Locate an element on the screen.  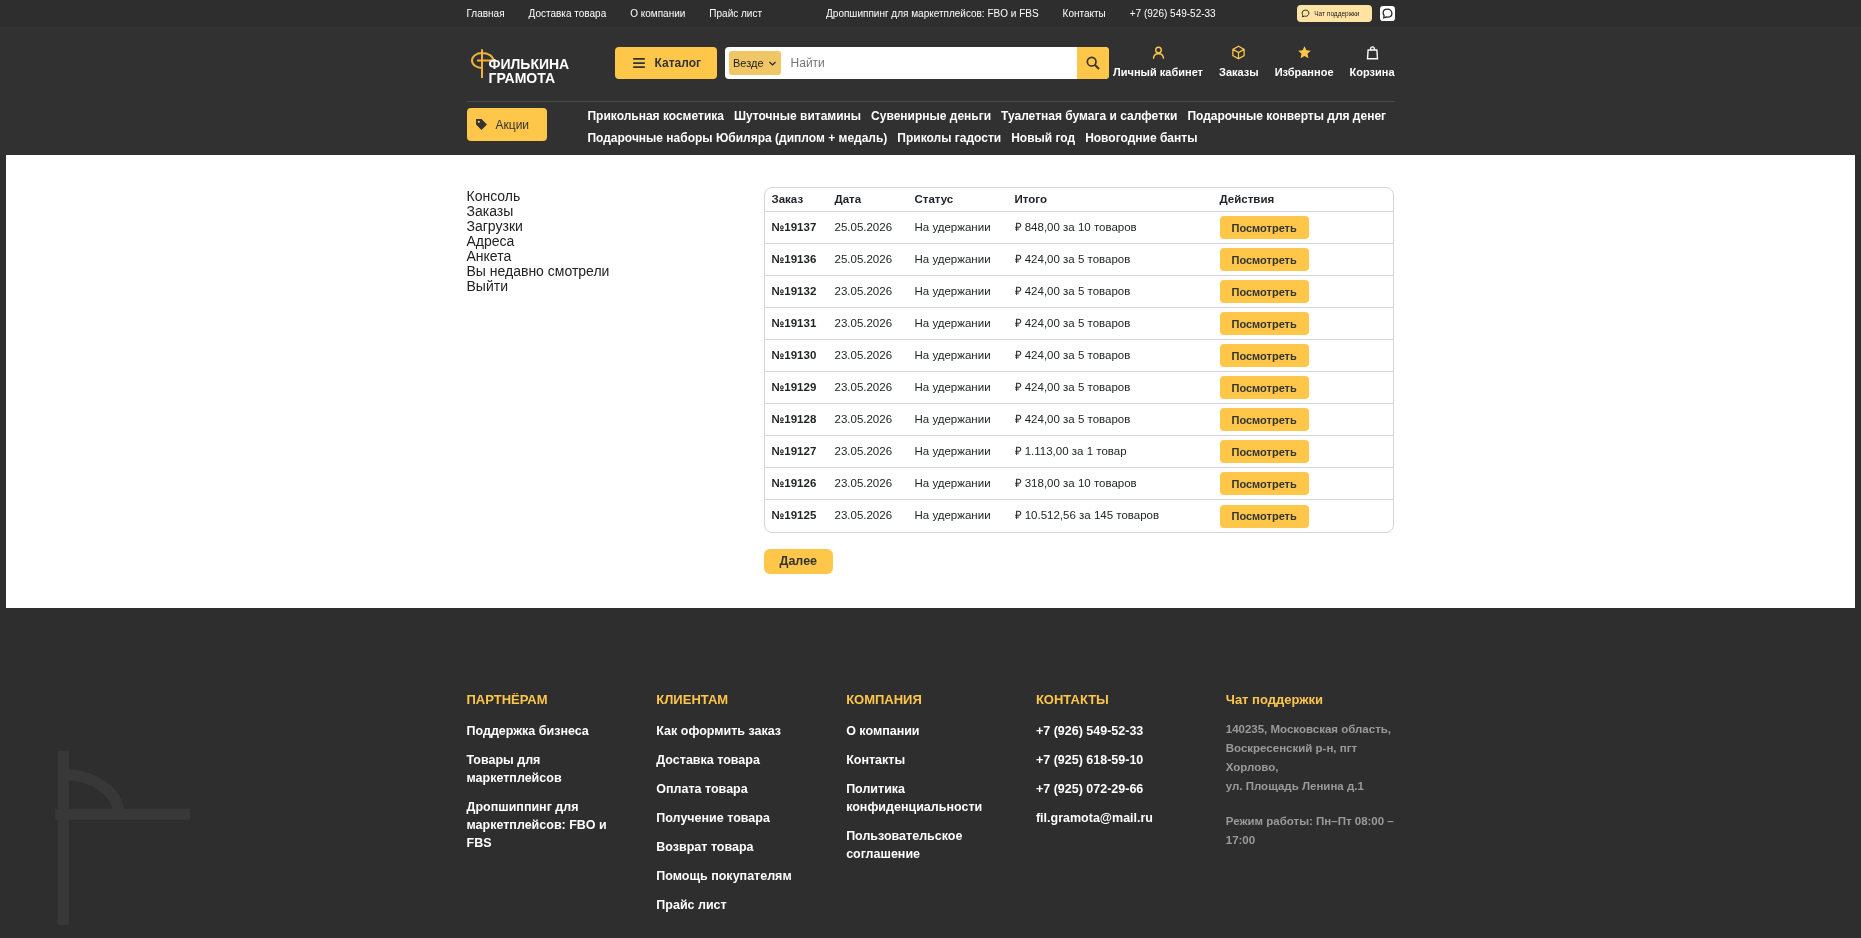
footer-link: +7 (925) 618-59-10 is located at coordinates (1115, 759).